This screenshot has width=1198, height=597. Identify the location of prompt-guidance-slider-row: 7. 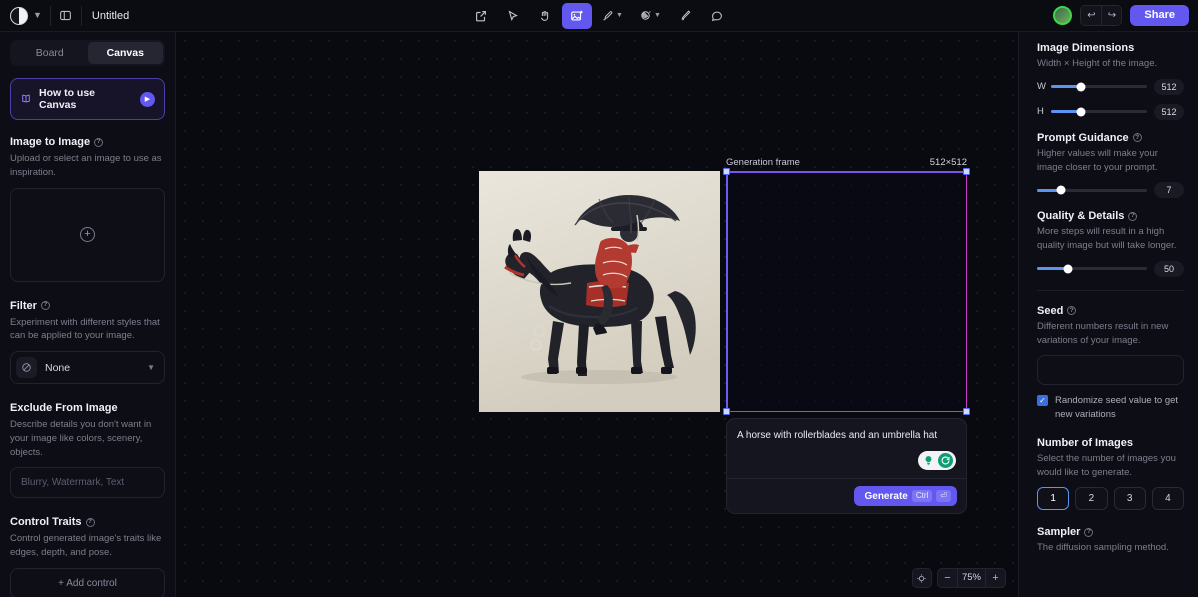
(1110, 190).